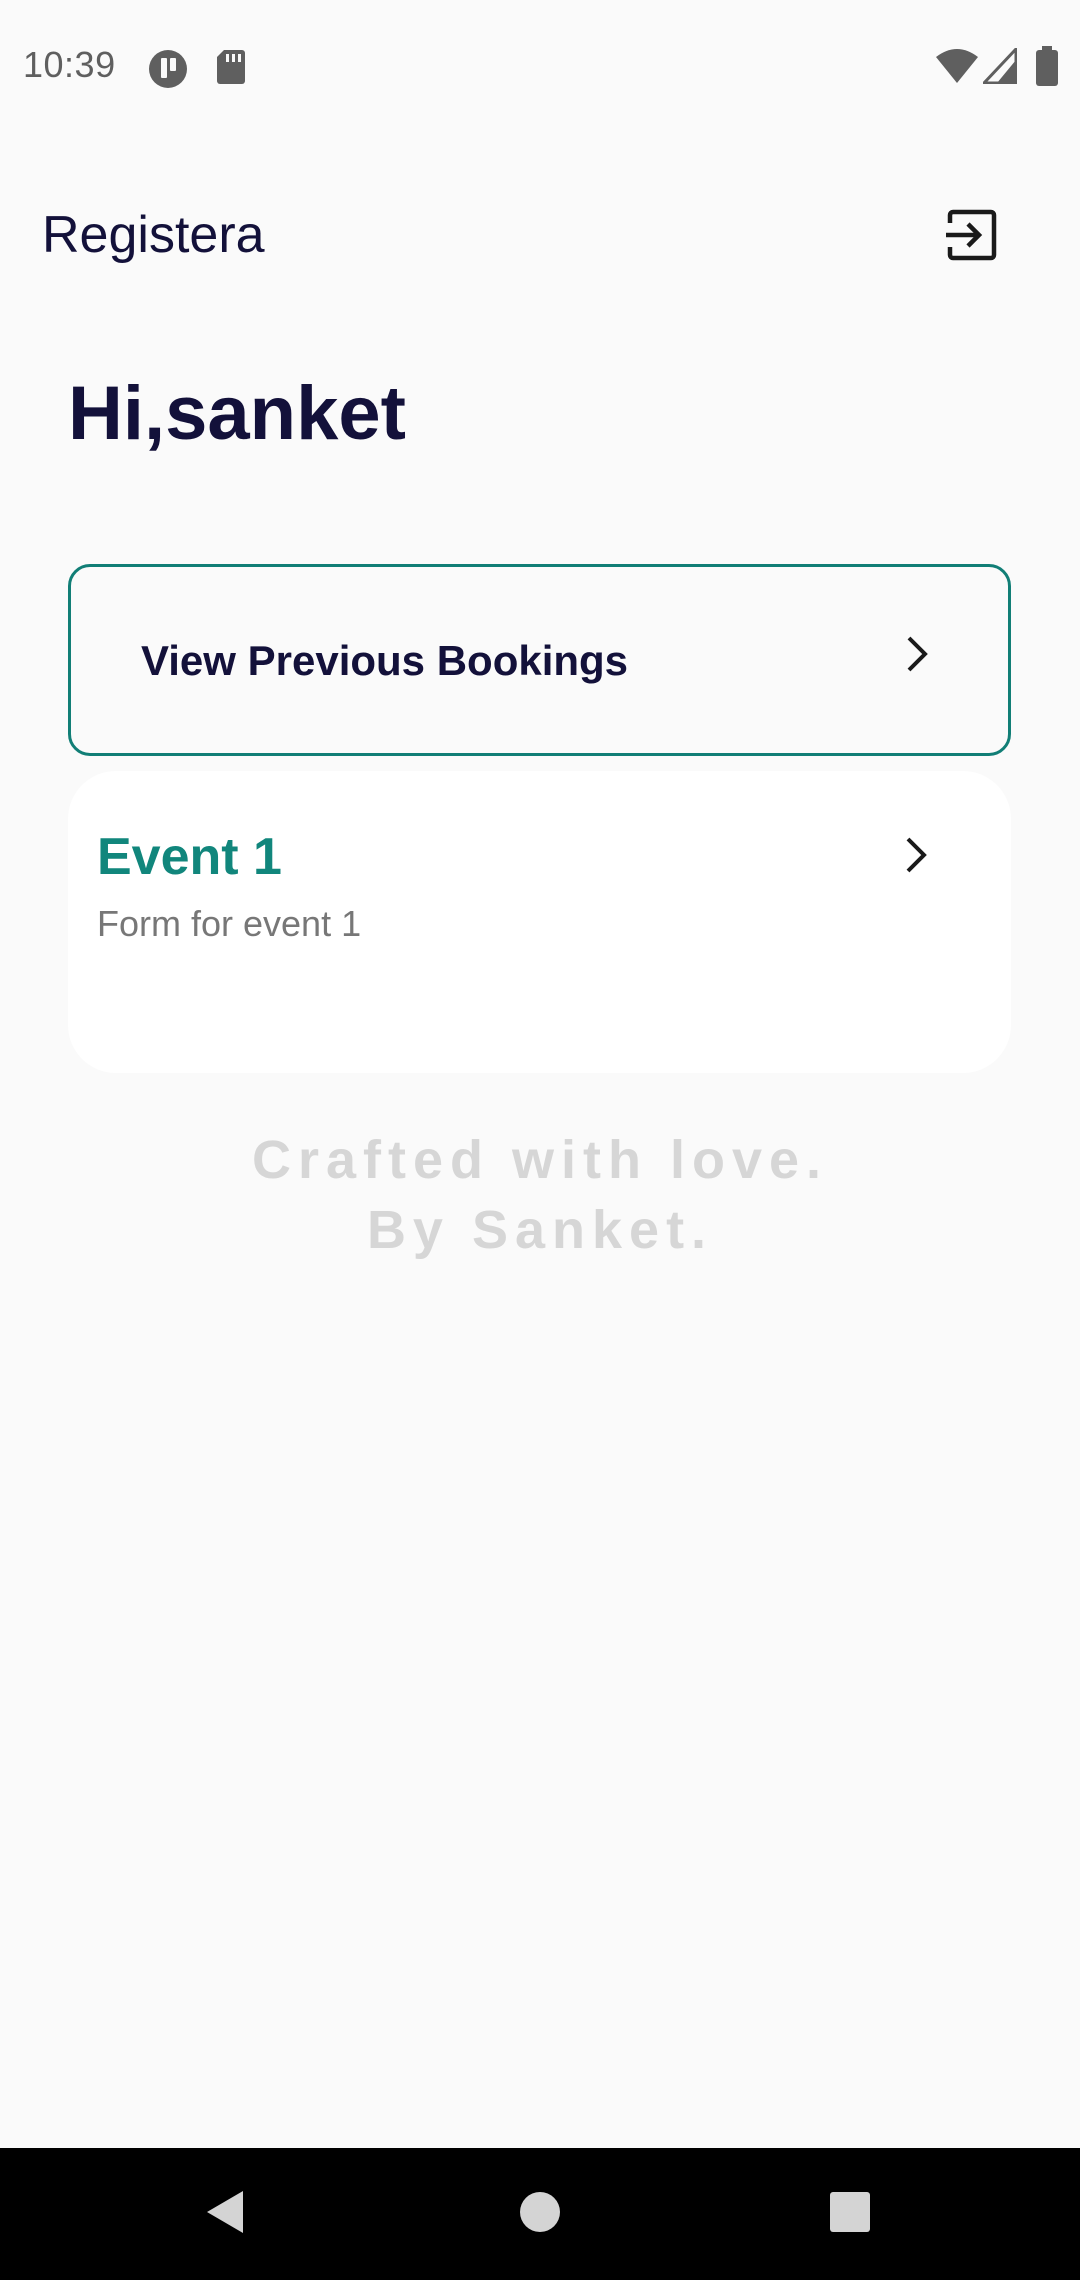  Describe the element at coordinates (540, 1230) in the screenshot. I see `footer-line-2: By Sanket.` at that location.